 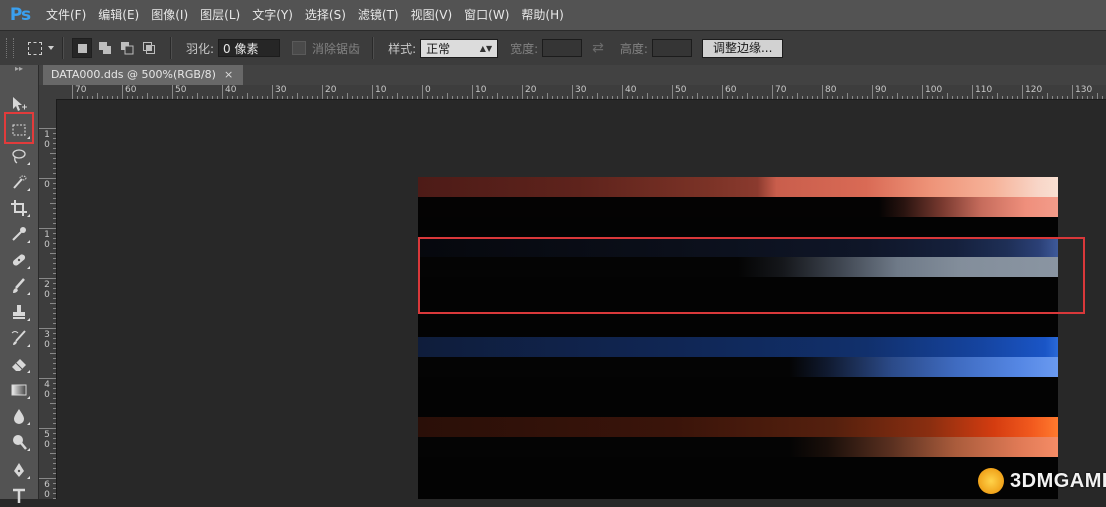 What do you see at coordinates (47, 335) in the screenshot?
I see `ruler-label: 3` at bounding box center [47, 335].